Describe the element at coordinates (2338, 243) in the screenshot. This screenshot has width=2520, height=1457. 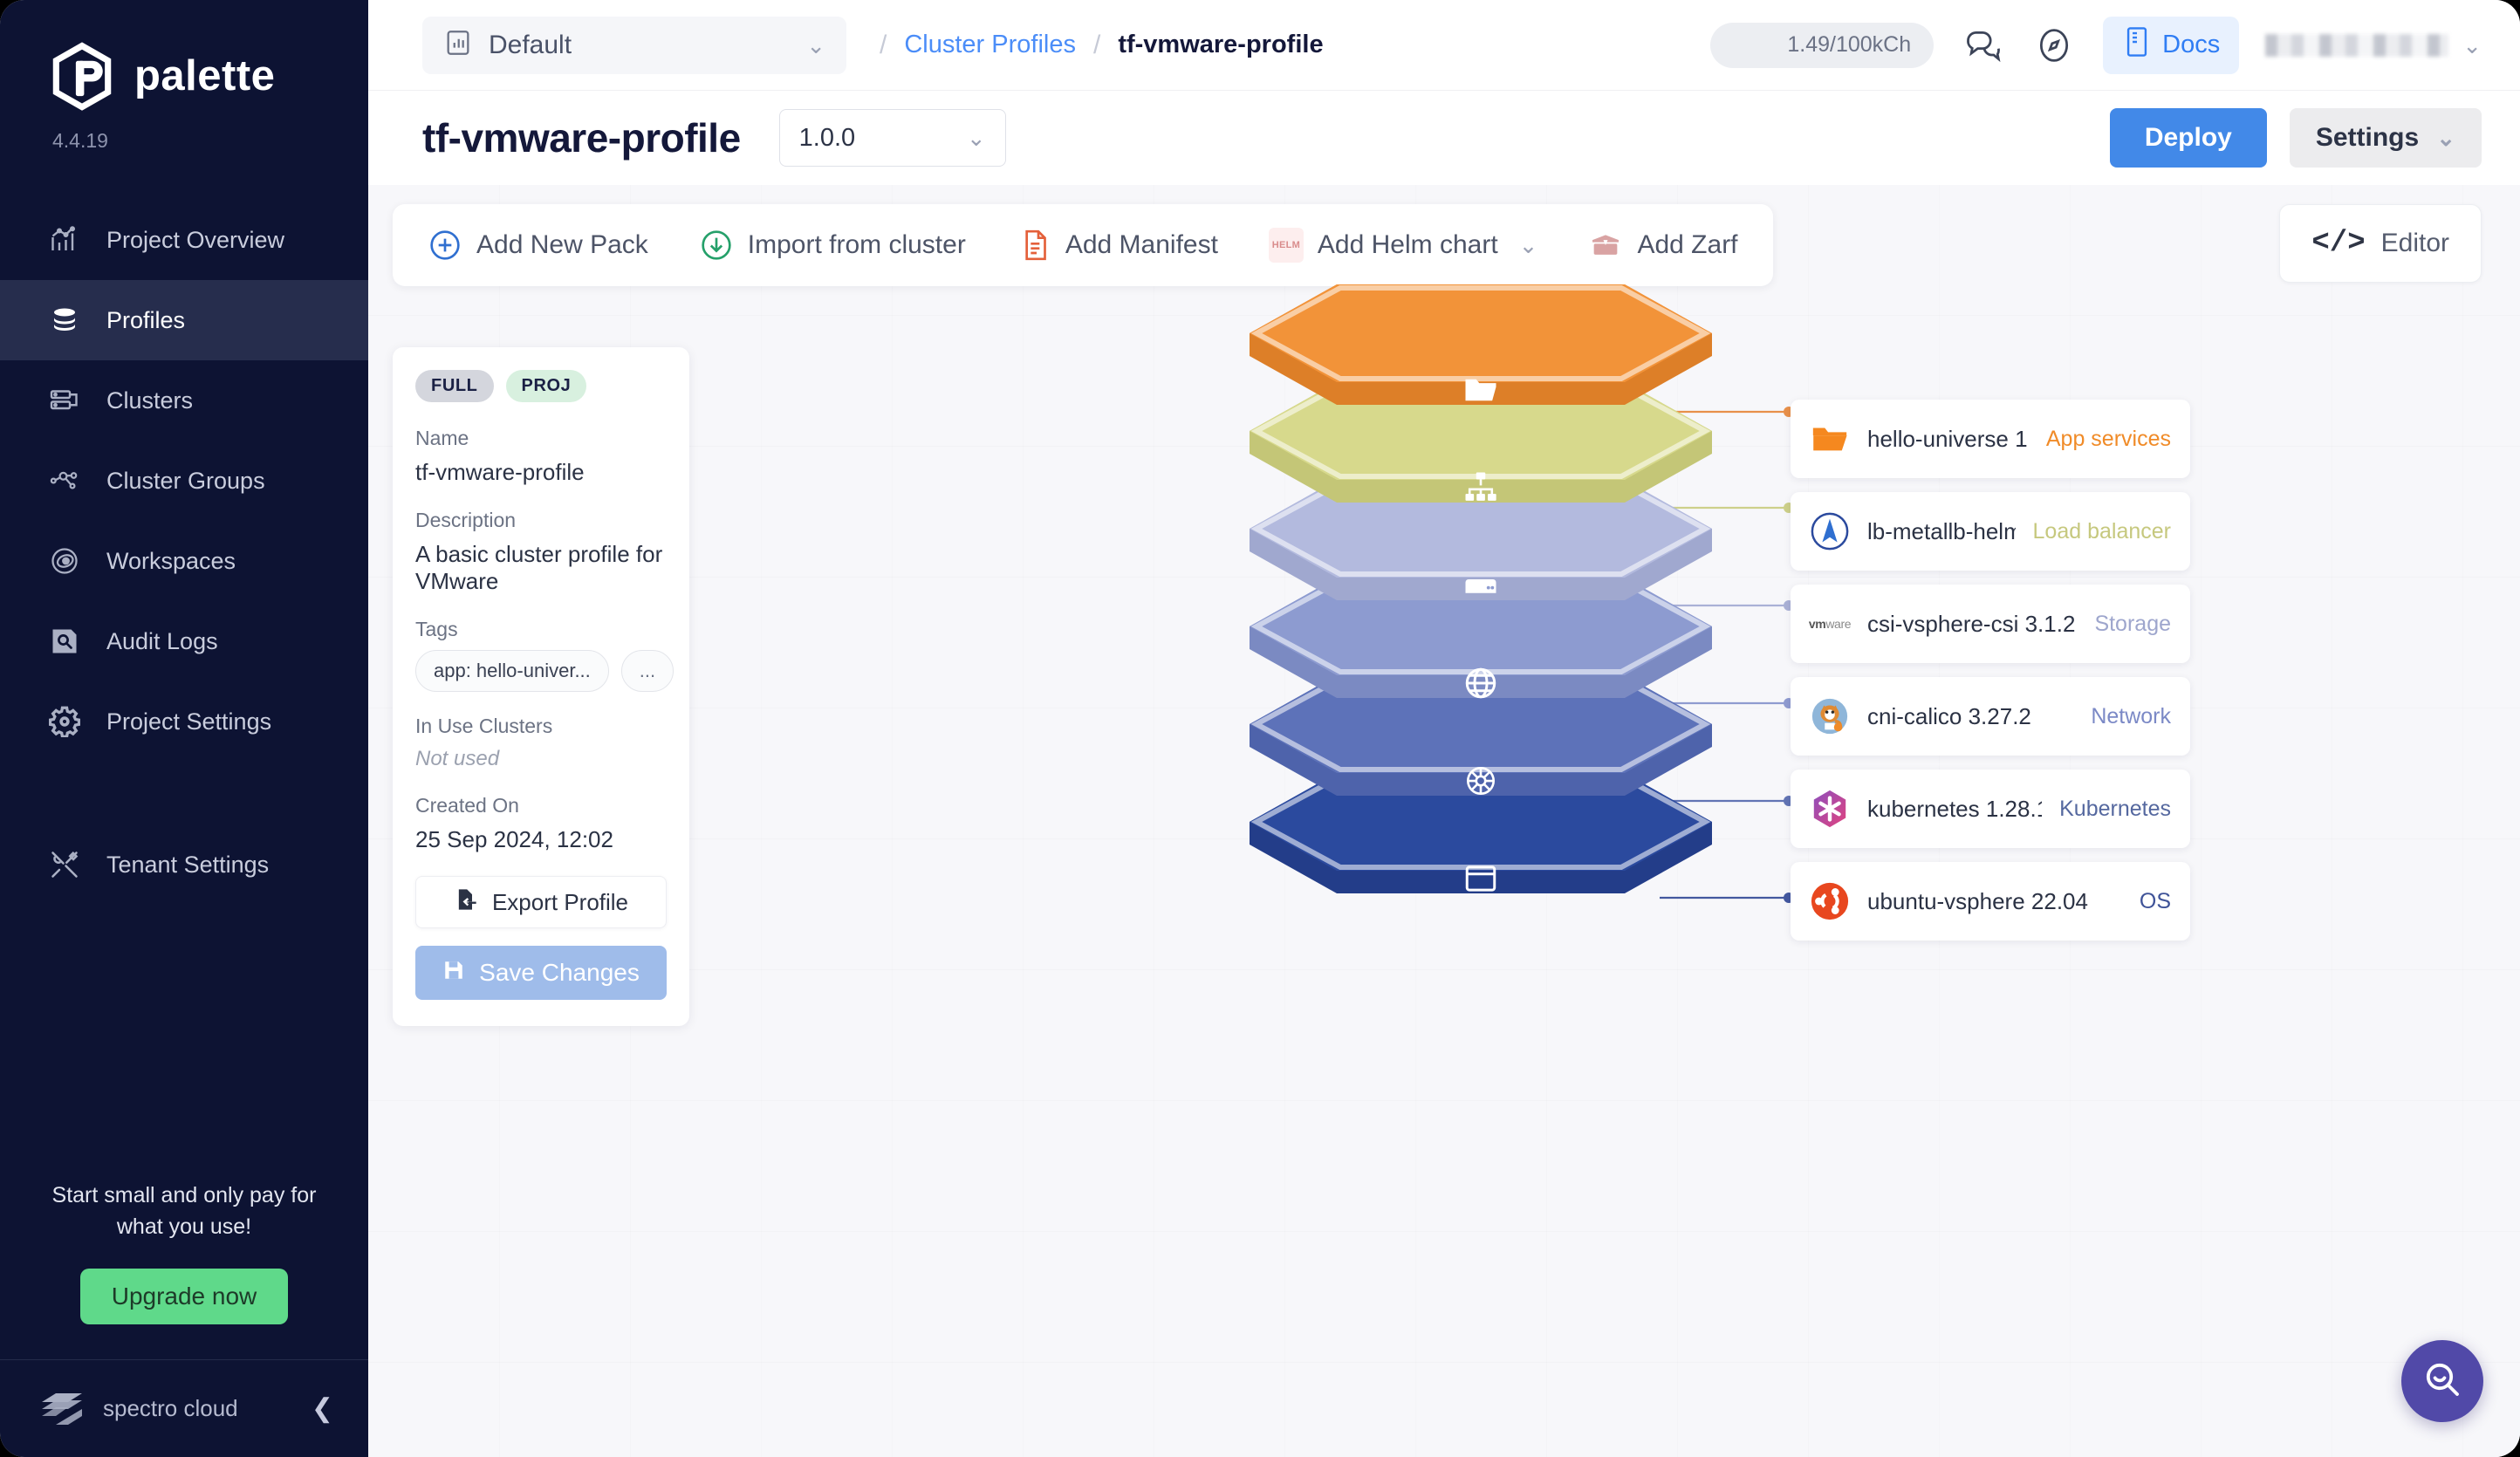
I see `code-brackets-icon: </>` at that location.